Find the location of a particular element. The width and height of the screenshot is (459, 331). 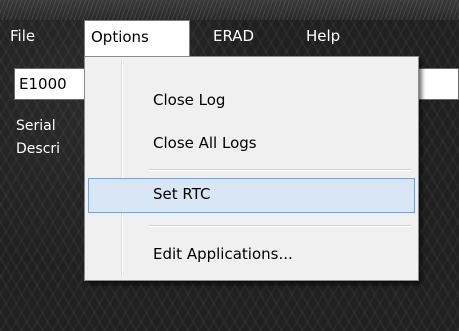

menu-item-set-rtc: Set RTC is located at coordinates (251, 195).